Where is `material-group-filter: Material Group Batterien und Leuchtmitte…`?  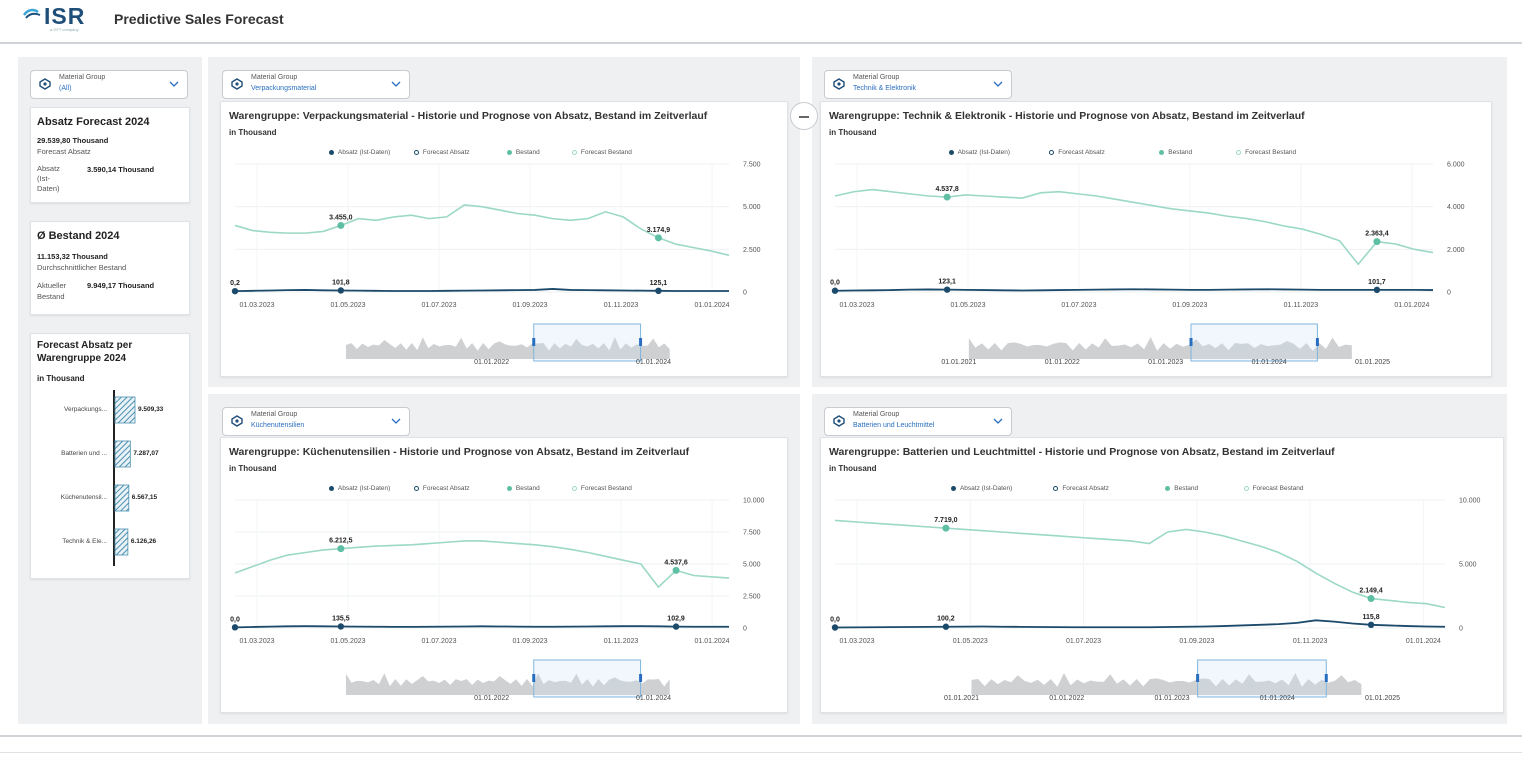 material-group-filter: Material Group Batterien und Leuchtmitte… is located at coordinates (918, 421).